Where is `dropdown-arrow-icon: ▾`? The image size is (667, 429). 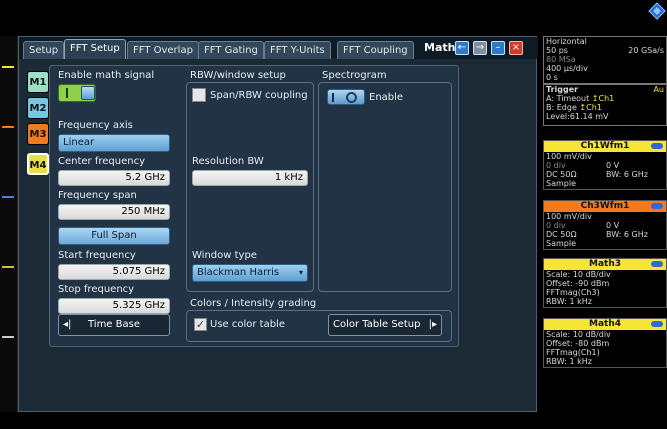 dropdown-arrow-icon: ▾ is located at coordinates (300, 272).